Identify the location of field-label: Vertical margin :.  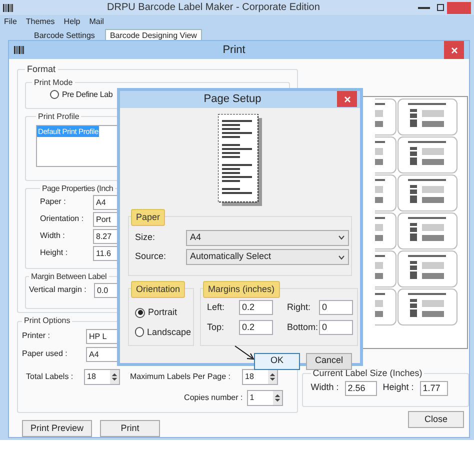
(58, 290).